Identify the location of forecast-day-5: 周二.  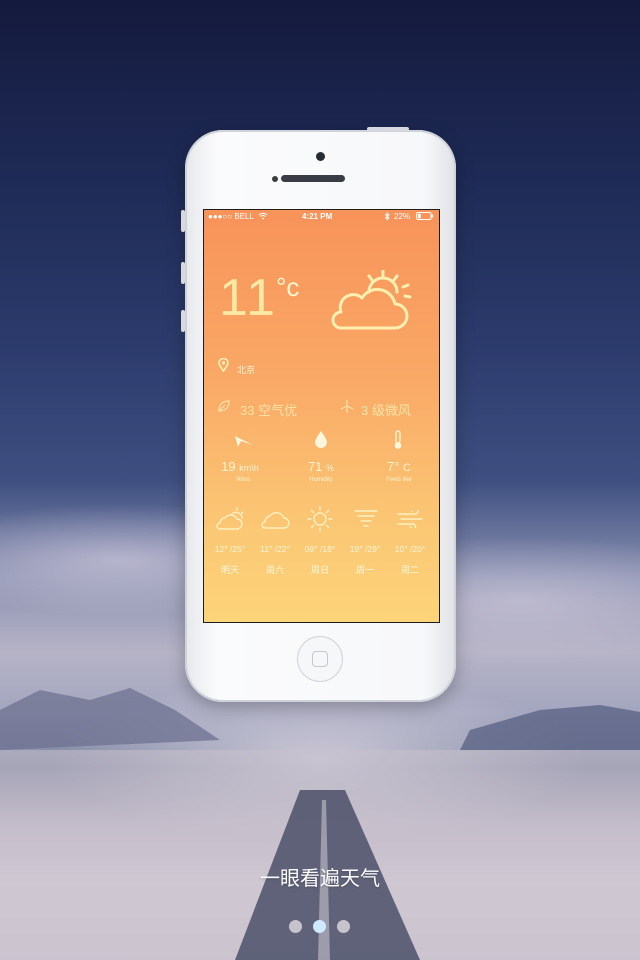
(409, 570).